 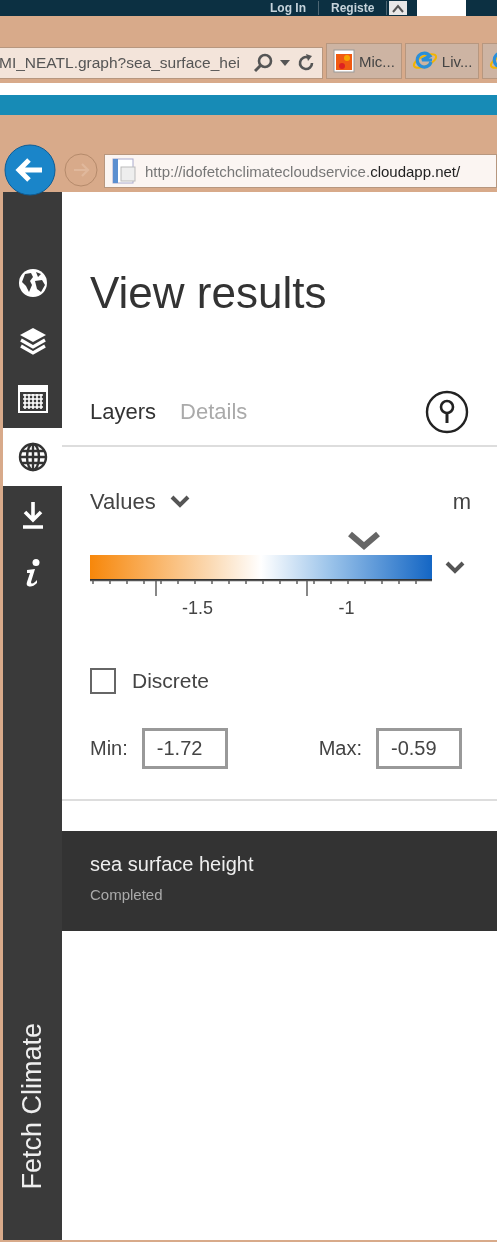 I want to click on max-field: -0.59, so click(x=419, y=748).